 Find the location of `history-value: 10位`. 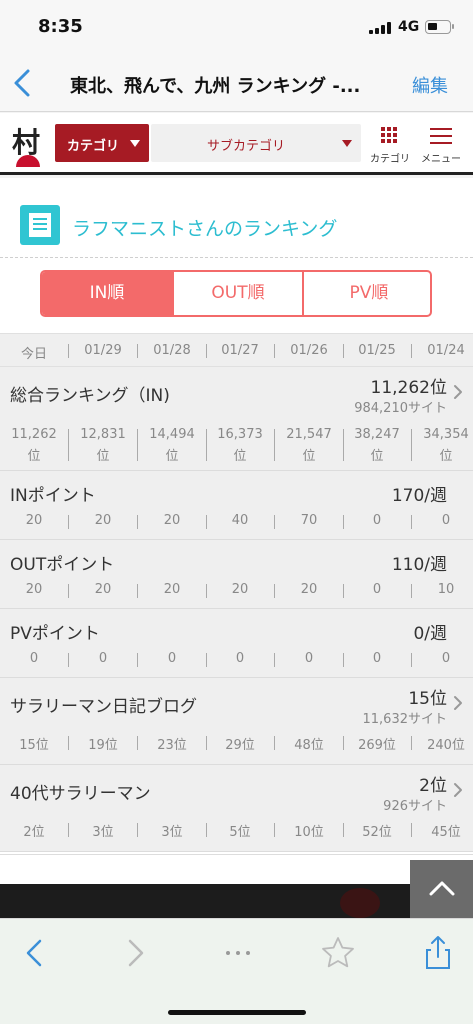

history-value: 10位 is located at coordinates (309, 832).